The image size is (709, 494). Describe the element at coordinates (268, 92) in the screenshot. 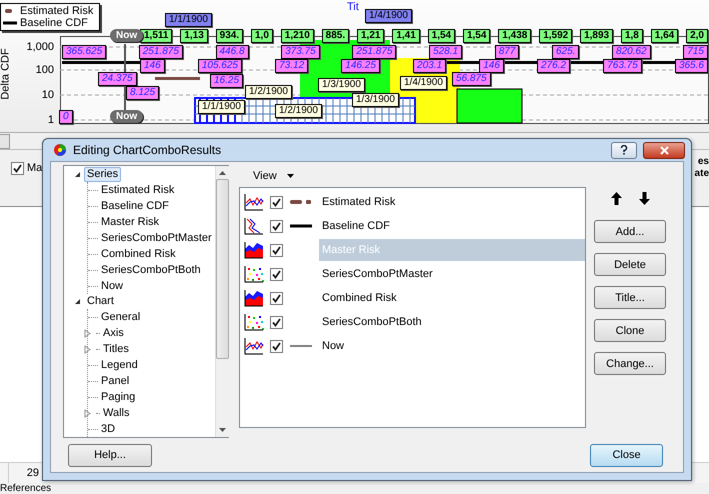

I see `data-label: 1/2/1900` at that location.